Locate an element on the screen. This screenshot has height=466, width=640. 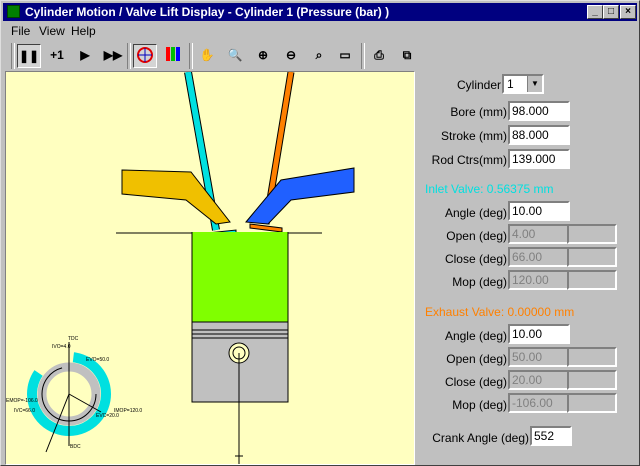
exhaust-mop-label: Mop (deg) is located at coordinates (479, 405).